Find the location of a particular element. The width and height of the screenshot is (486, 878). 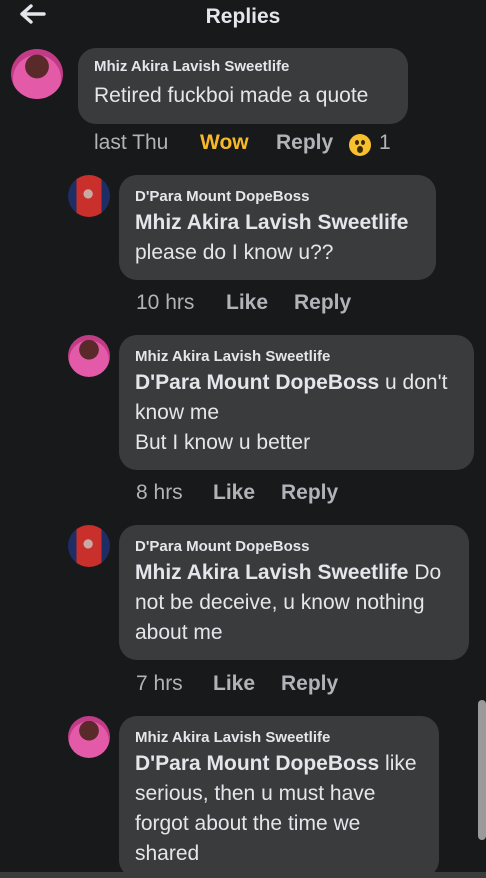

reply-text-line: D'Para Mount DopeBoss u don't is located at coordinates (291, 383).